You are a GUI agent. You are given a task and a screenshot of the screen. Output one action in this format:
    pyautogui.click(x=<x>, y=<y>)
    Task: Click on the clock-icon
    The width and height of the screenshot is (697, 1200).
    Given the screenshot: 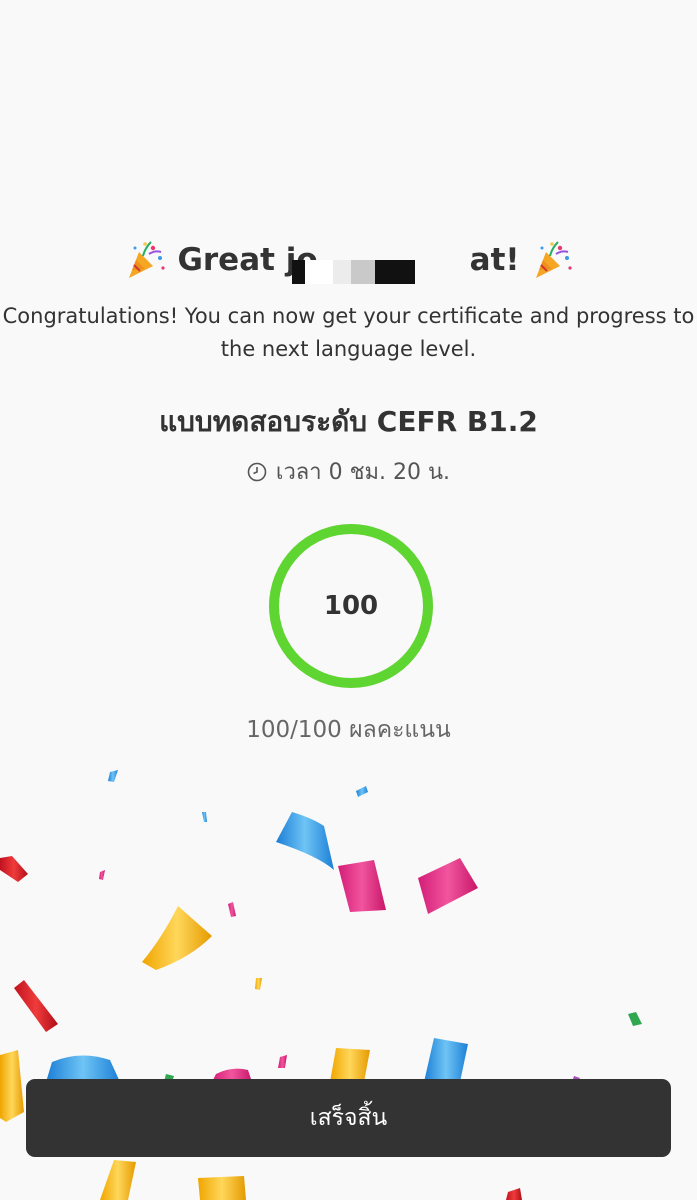 What is the action you would take?
    pyautogui.click(x=257, y=471)
    